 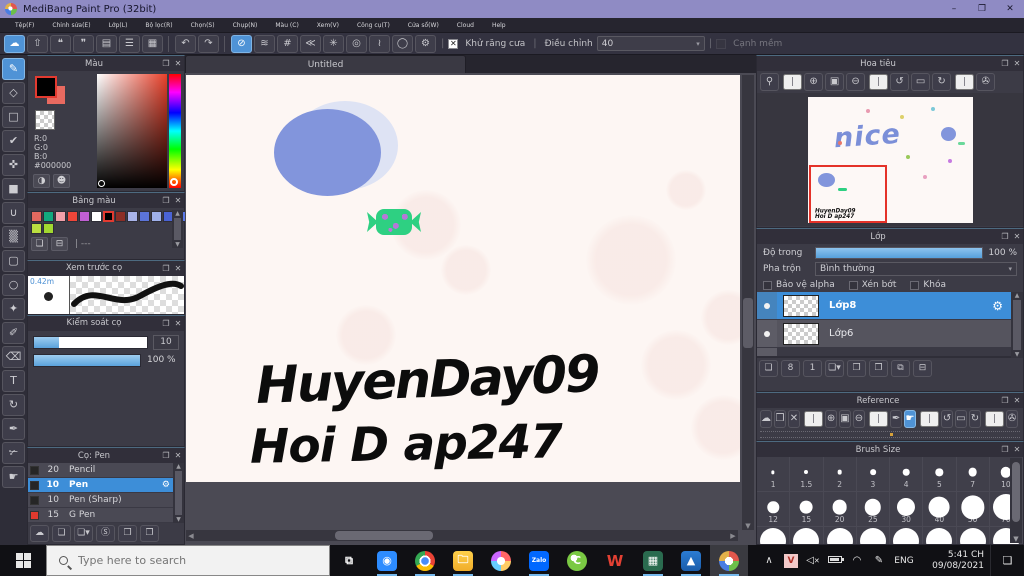 I want to click on menu-item: Bộ lọc(R), so click(x=158, y=25).